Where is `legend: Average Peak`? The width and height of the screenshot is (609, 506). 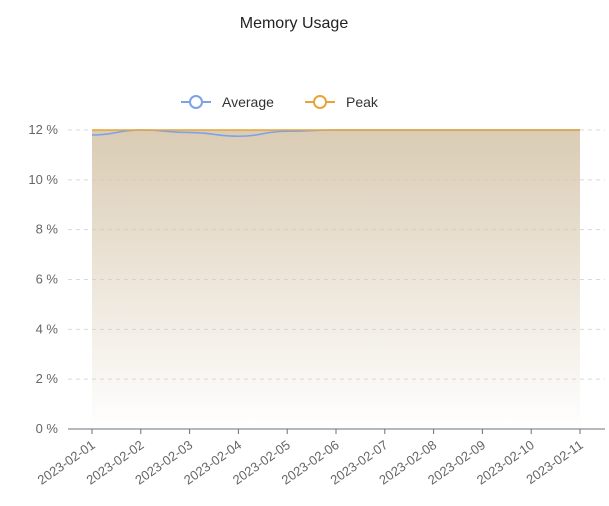 legend: Average Peak is located at coordinates (280, 102).